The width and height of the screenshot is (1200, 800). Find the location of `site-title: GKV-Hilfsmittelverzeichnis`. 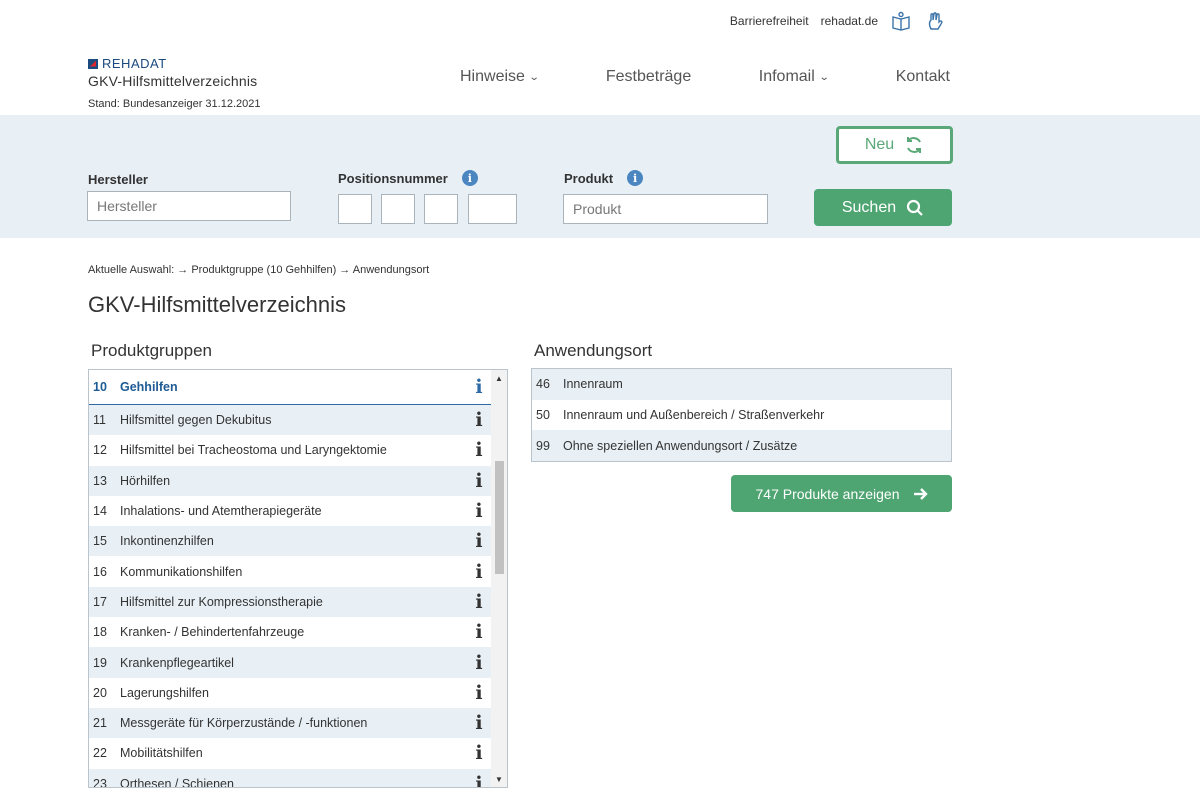

site-title: GKV-Hilfsmittelverzeichnis is located at coordinates (173, 81).